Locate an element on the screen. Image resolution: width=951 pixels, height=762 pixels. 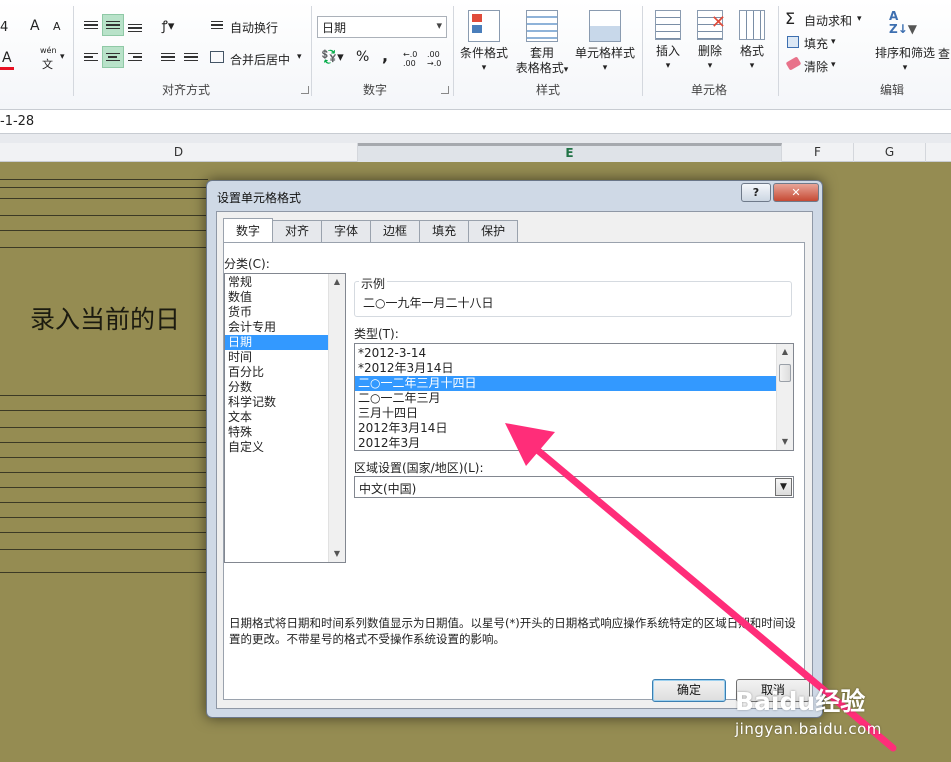
baidu-watermark: Baidu经验 jingyan.baidu.com is located at coordinates (808, 710).